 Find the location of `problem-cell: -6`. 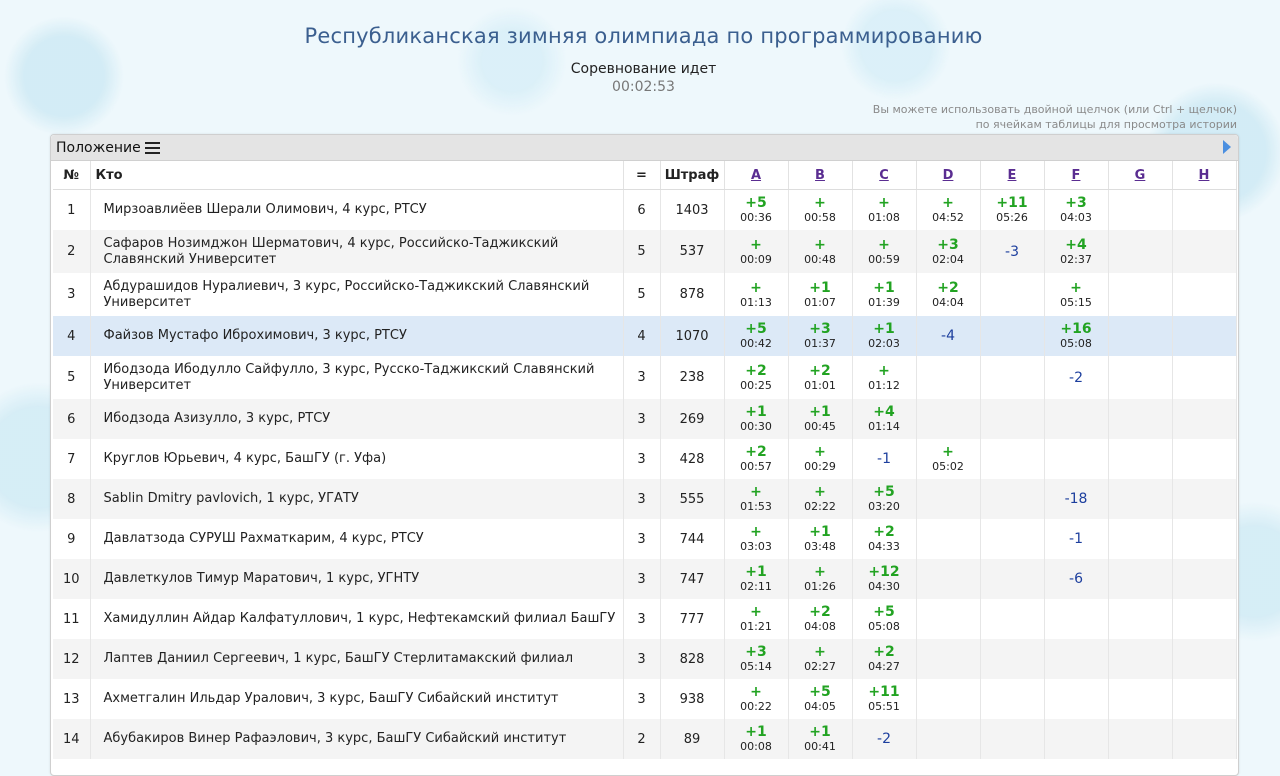

problem-cell: -6 is located at coordinates (1076, 579).